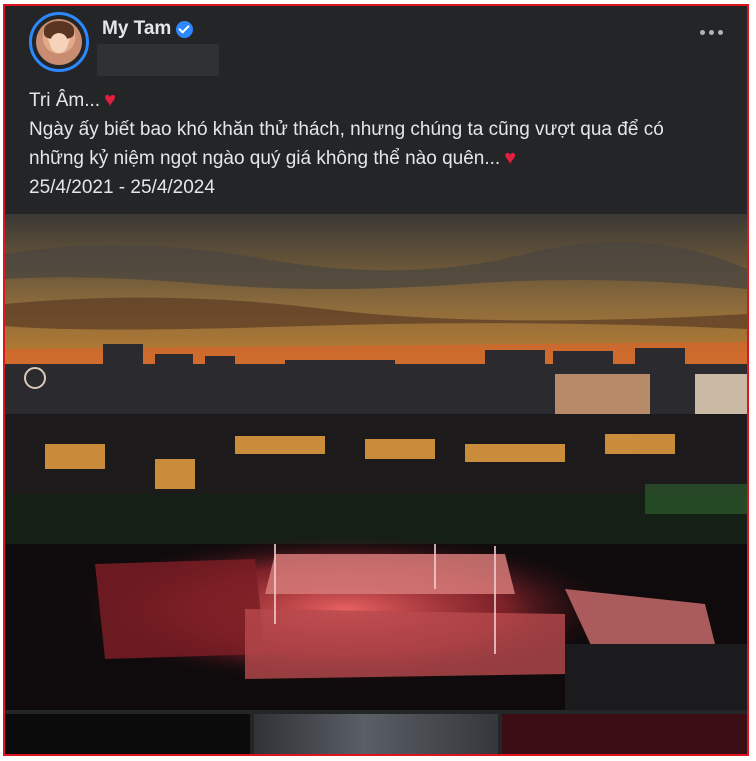 This screenshot has width=756, height=761. I want to click on avatar, so click(59, 42).